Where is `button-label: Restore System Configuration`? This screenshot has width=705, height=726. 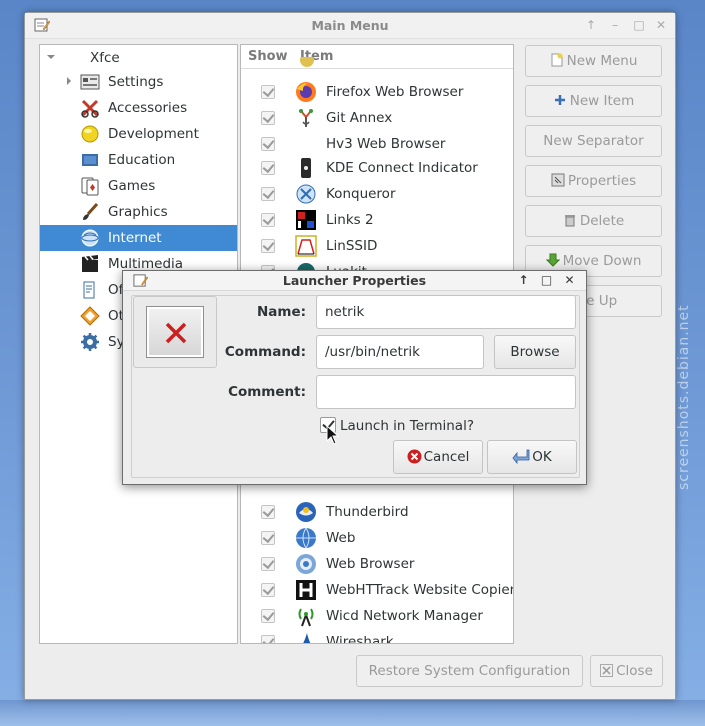
button-label: Restore System Configuration is located at coordinates (469, 671).